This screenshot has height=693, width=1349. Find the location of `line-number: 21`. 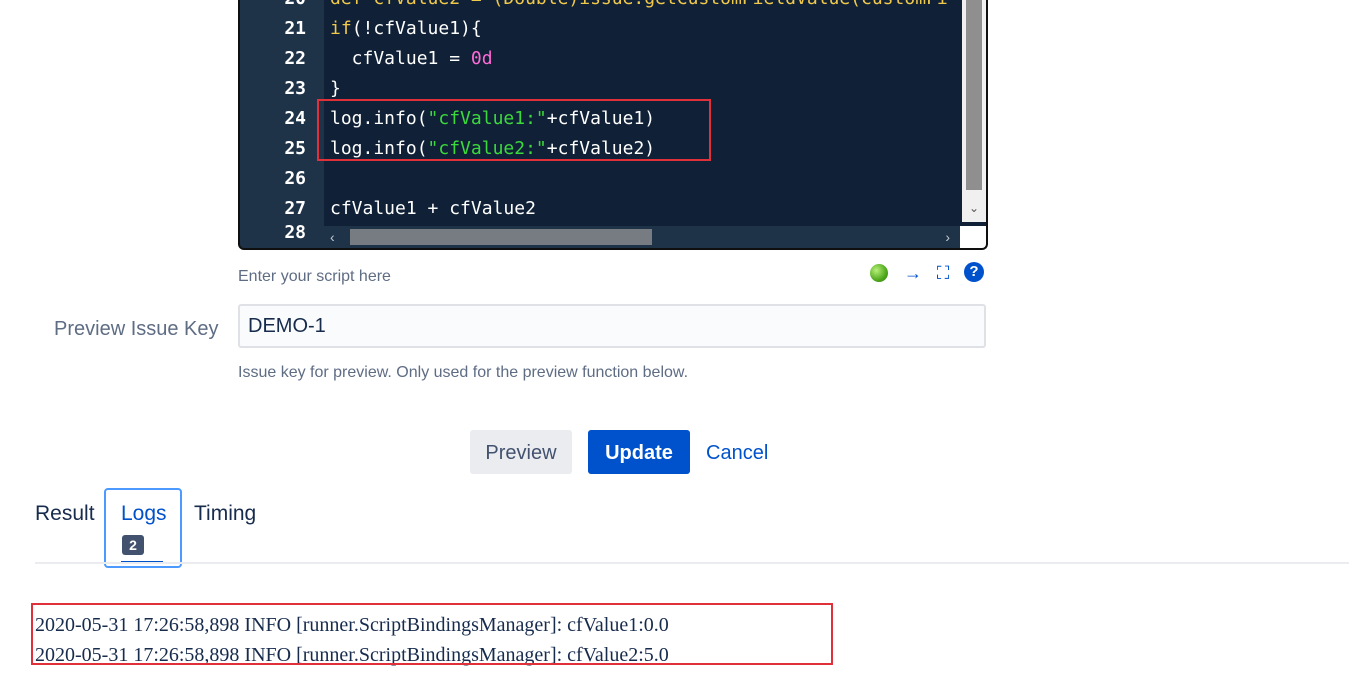

line-number: 21 is located at coordinates (295, 28).